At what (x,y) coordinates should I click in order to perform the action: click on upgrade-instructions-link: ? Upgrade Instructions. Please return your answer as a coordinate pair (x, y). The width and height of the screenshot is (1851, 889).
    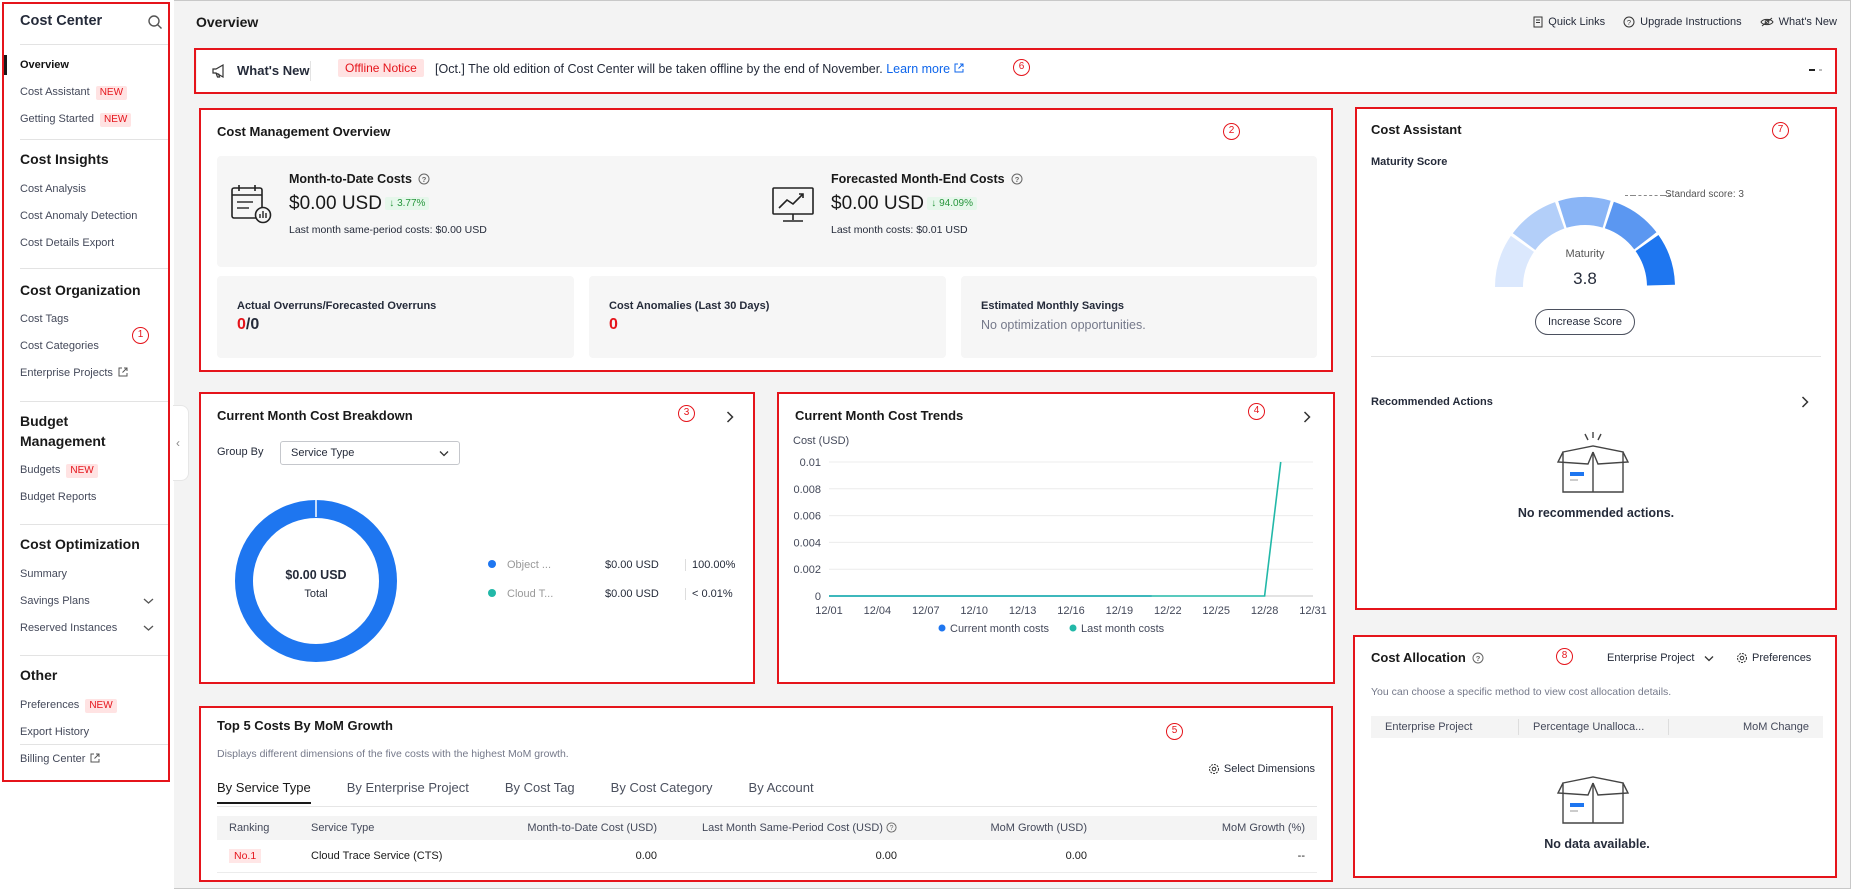
    Looking at the image, I should click on (1682, 22).